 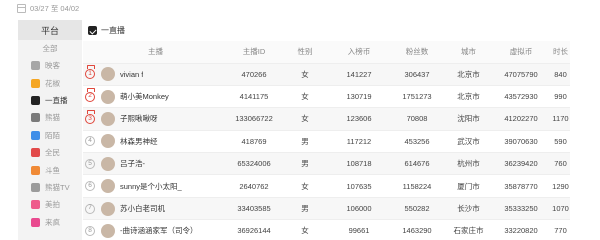 I want to click on sidebar-item-label: 陌陌, so click(x=52, y=135).